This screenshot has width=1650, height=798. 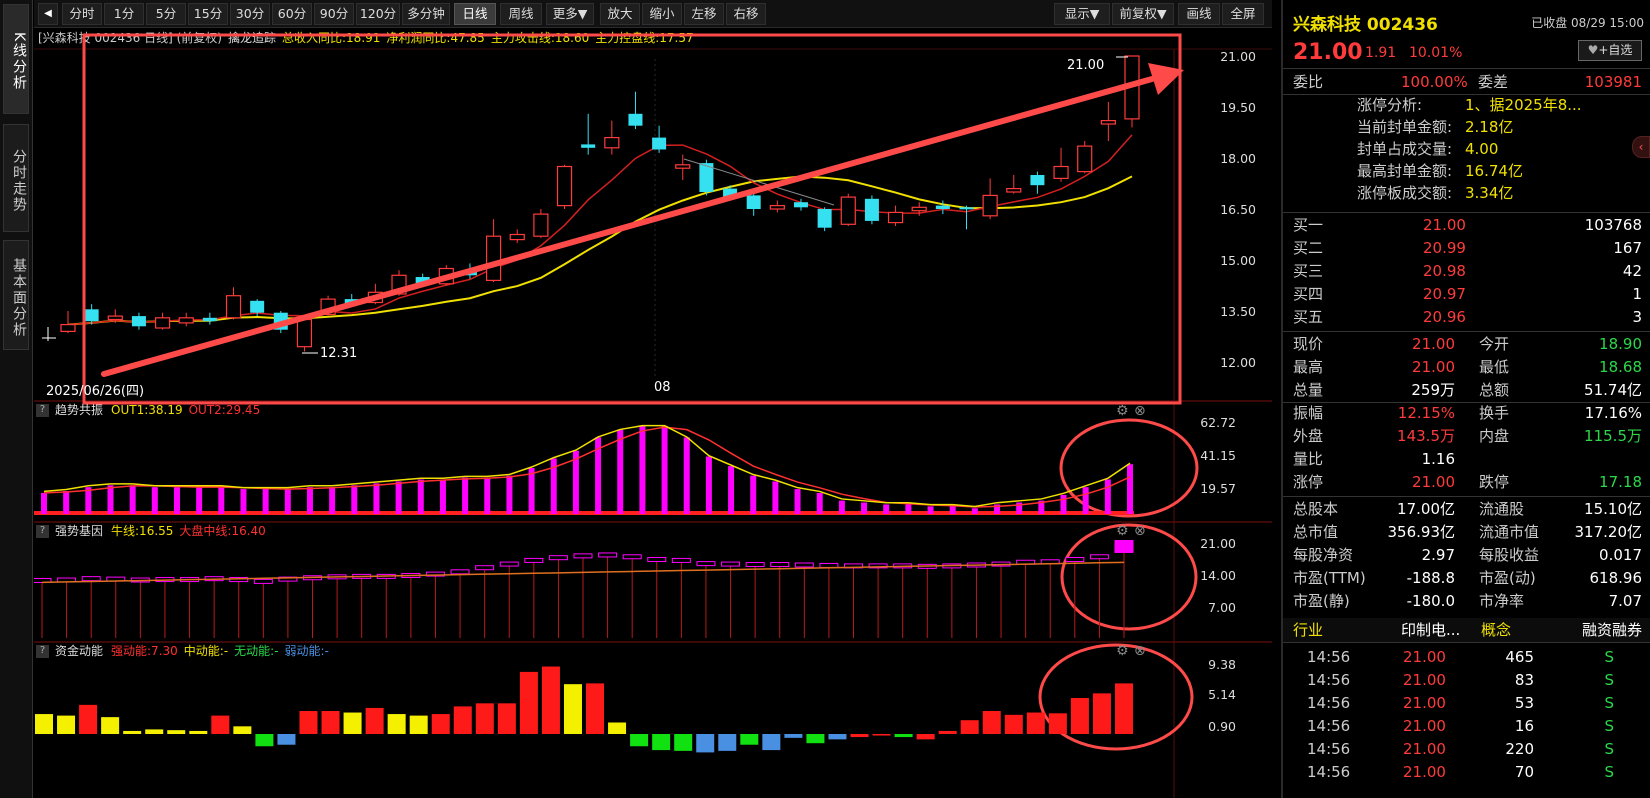 What do you see at coordinates (1222, 694) in the screenshot?
I see `y-tick: 5.14` at bounding box center [1222, 694].